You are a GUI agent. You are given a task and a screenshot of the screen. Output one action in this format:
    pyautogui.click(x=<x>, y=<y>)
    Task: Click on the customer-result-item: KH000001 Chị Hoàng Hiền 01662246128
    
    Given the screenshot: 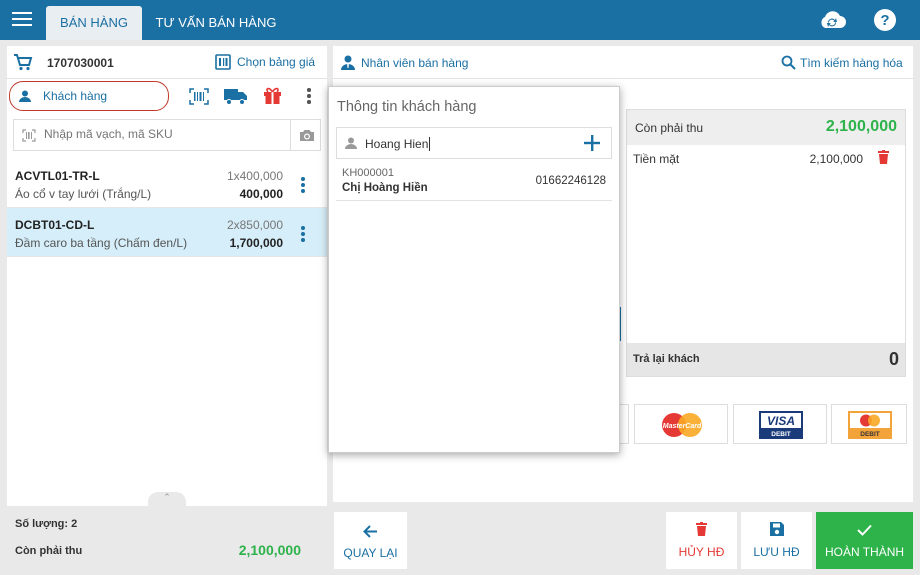 What is the action you would take?
    pyautogui.click(x=474, y=181)
    